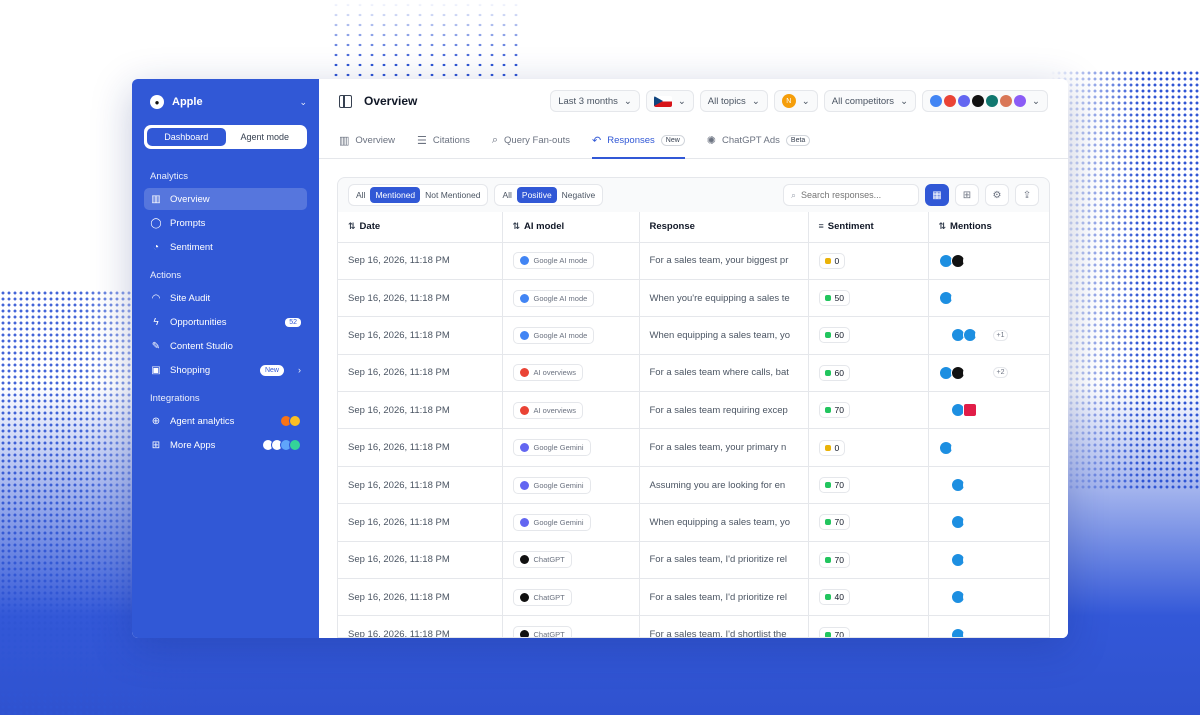 The width and height of the screenshot is (1200, 715). I want to click on mention-filter-all: All, so click(360, 195).